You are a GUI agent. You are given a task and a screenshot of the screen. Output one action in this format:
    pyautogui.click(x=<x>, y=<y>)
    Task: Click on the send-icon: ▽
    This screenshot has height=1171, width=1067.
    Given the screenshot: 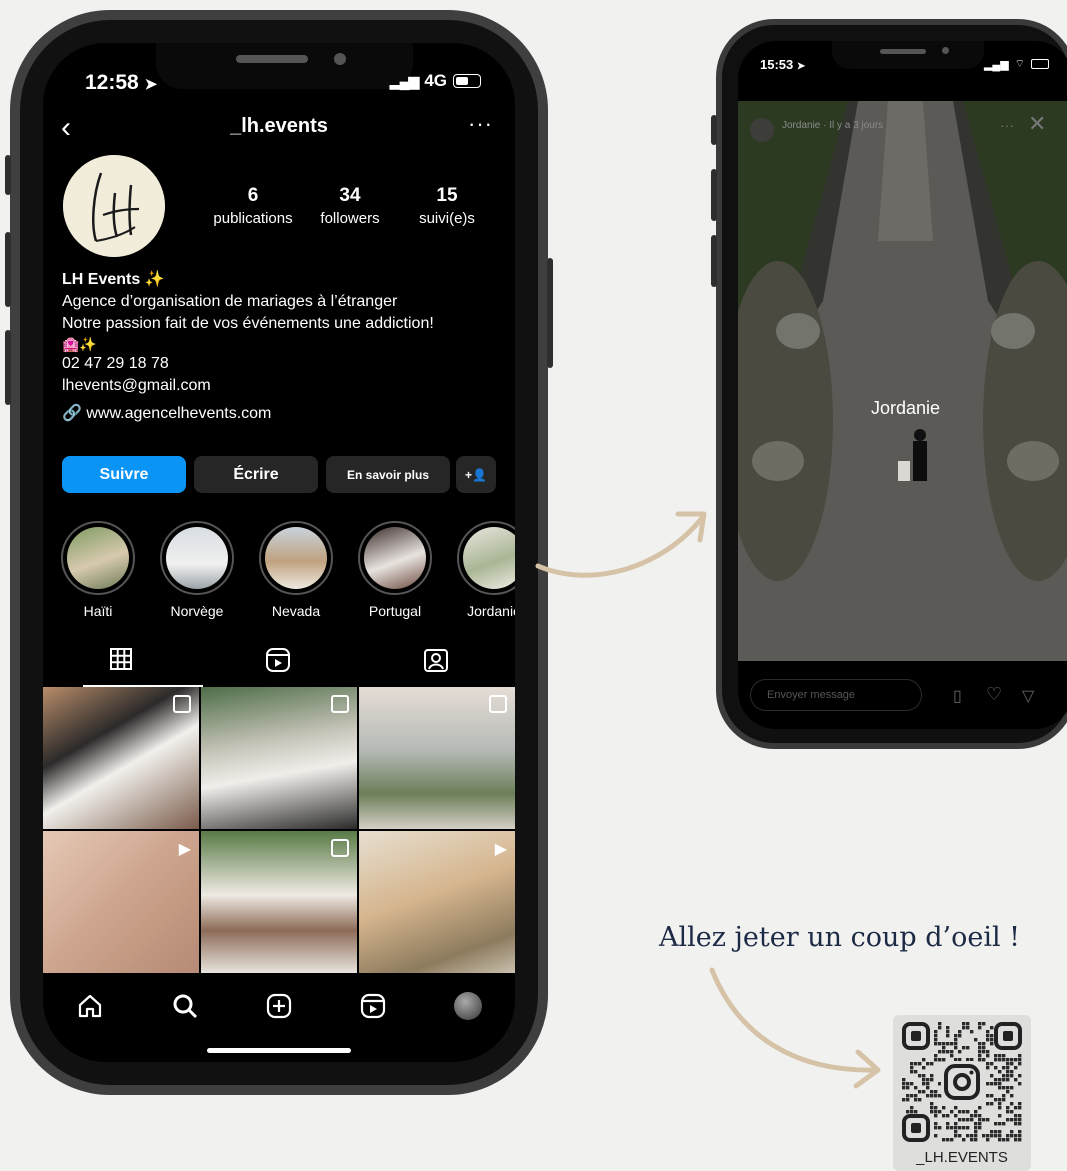 What is the action you would take?
    pyautogui.click(x=1028, y=696)
    